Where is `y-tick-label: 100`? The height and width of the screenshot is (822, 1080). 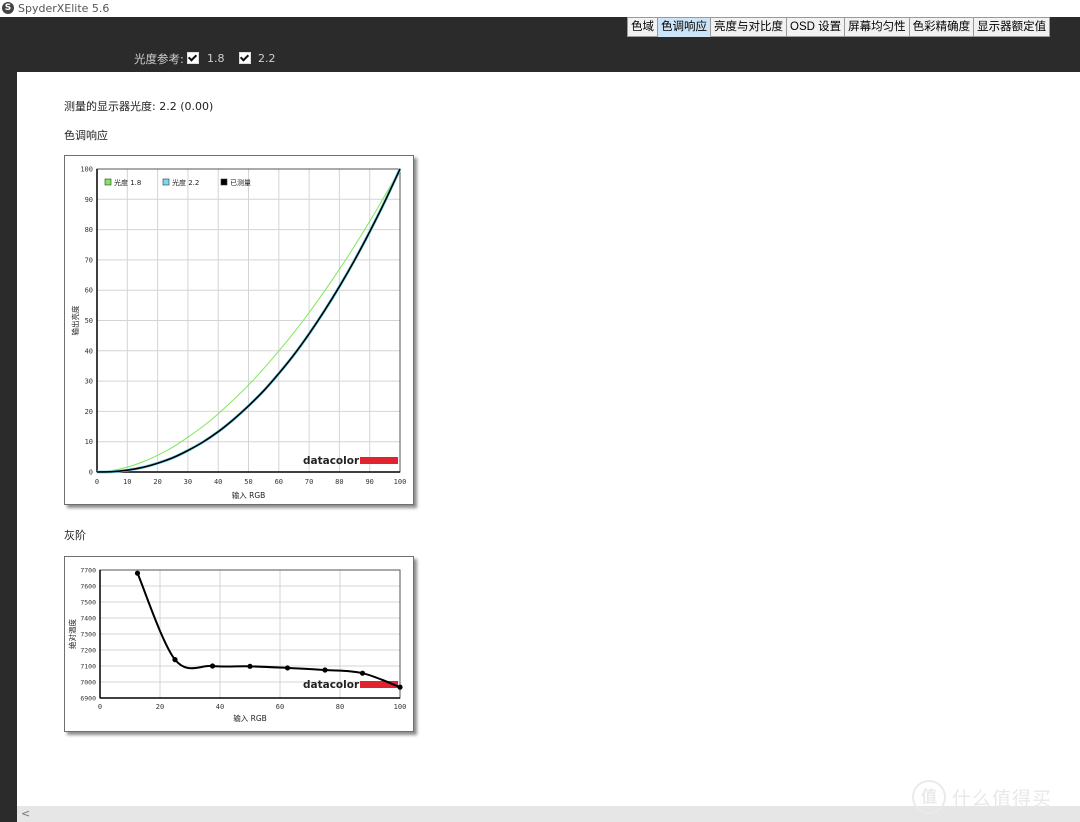 y-tick-label: 100 is located at coordinates (86, 170).